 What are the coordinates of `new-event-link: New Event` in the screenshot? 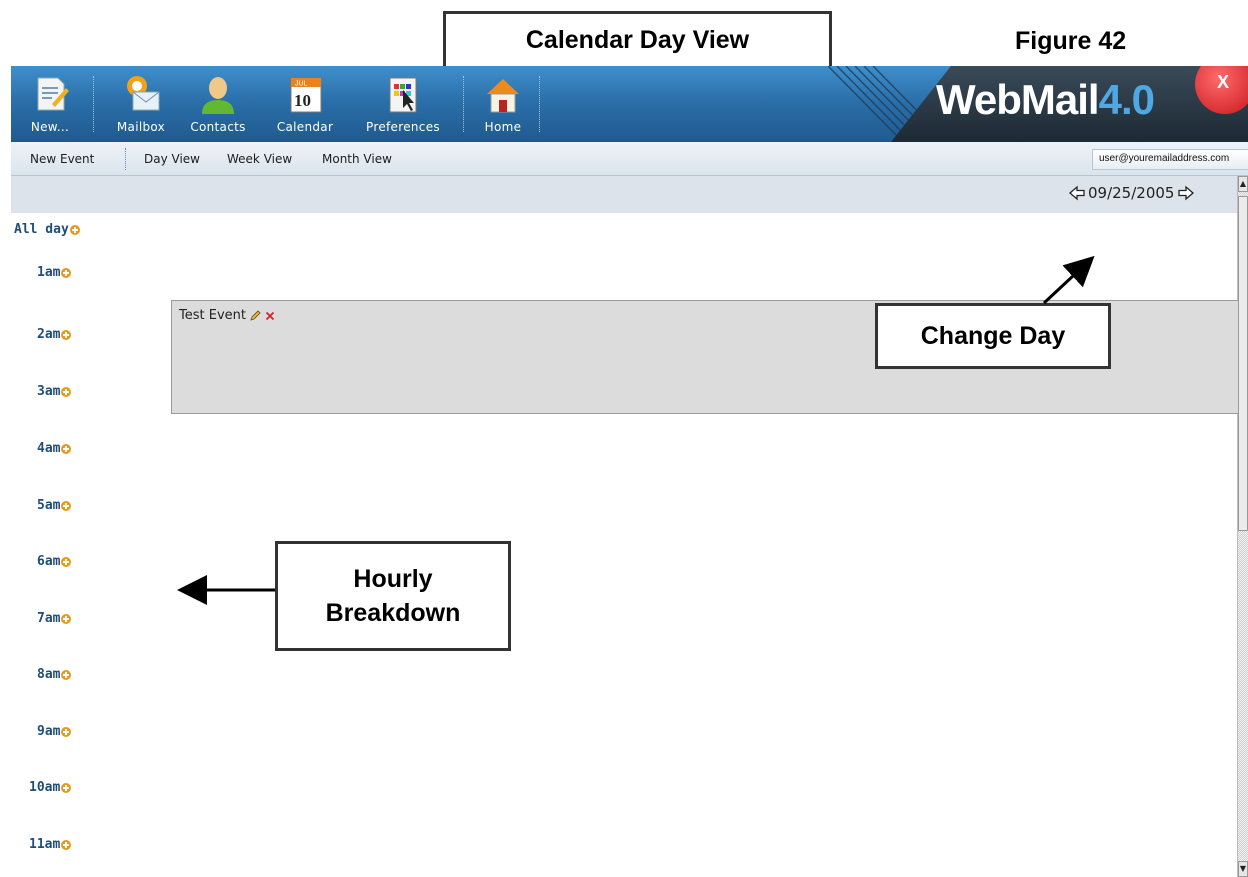 It's located at (62, 159).